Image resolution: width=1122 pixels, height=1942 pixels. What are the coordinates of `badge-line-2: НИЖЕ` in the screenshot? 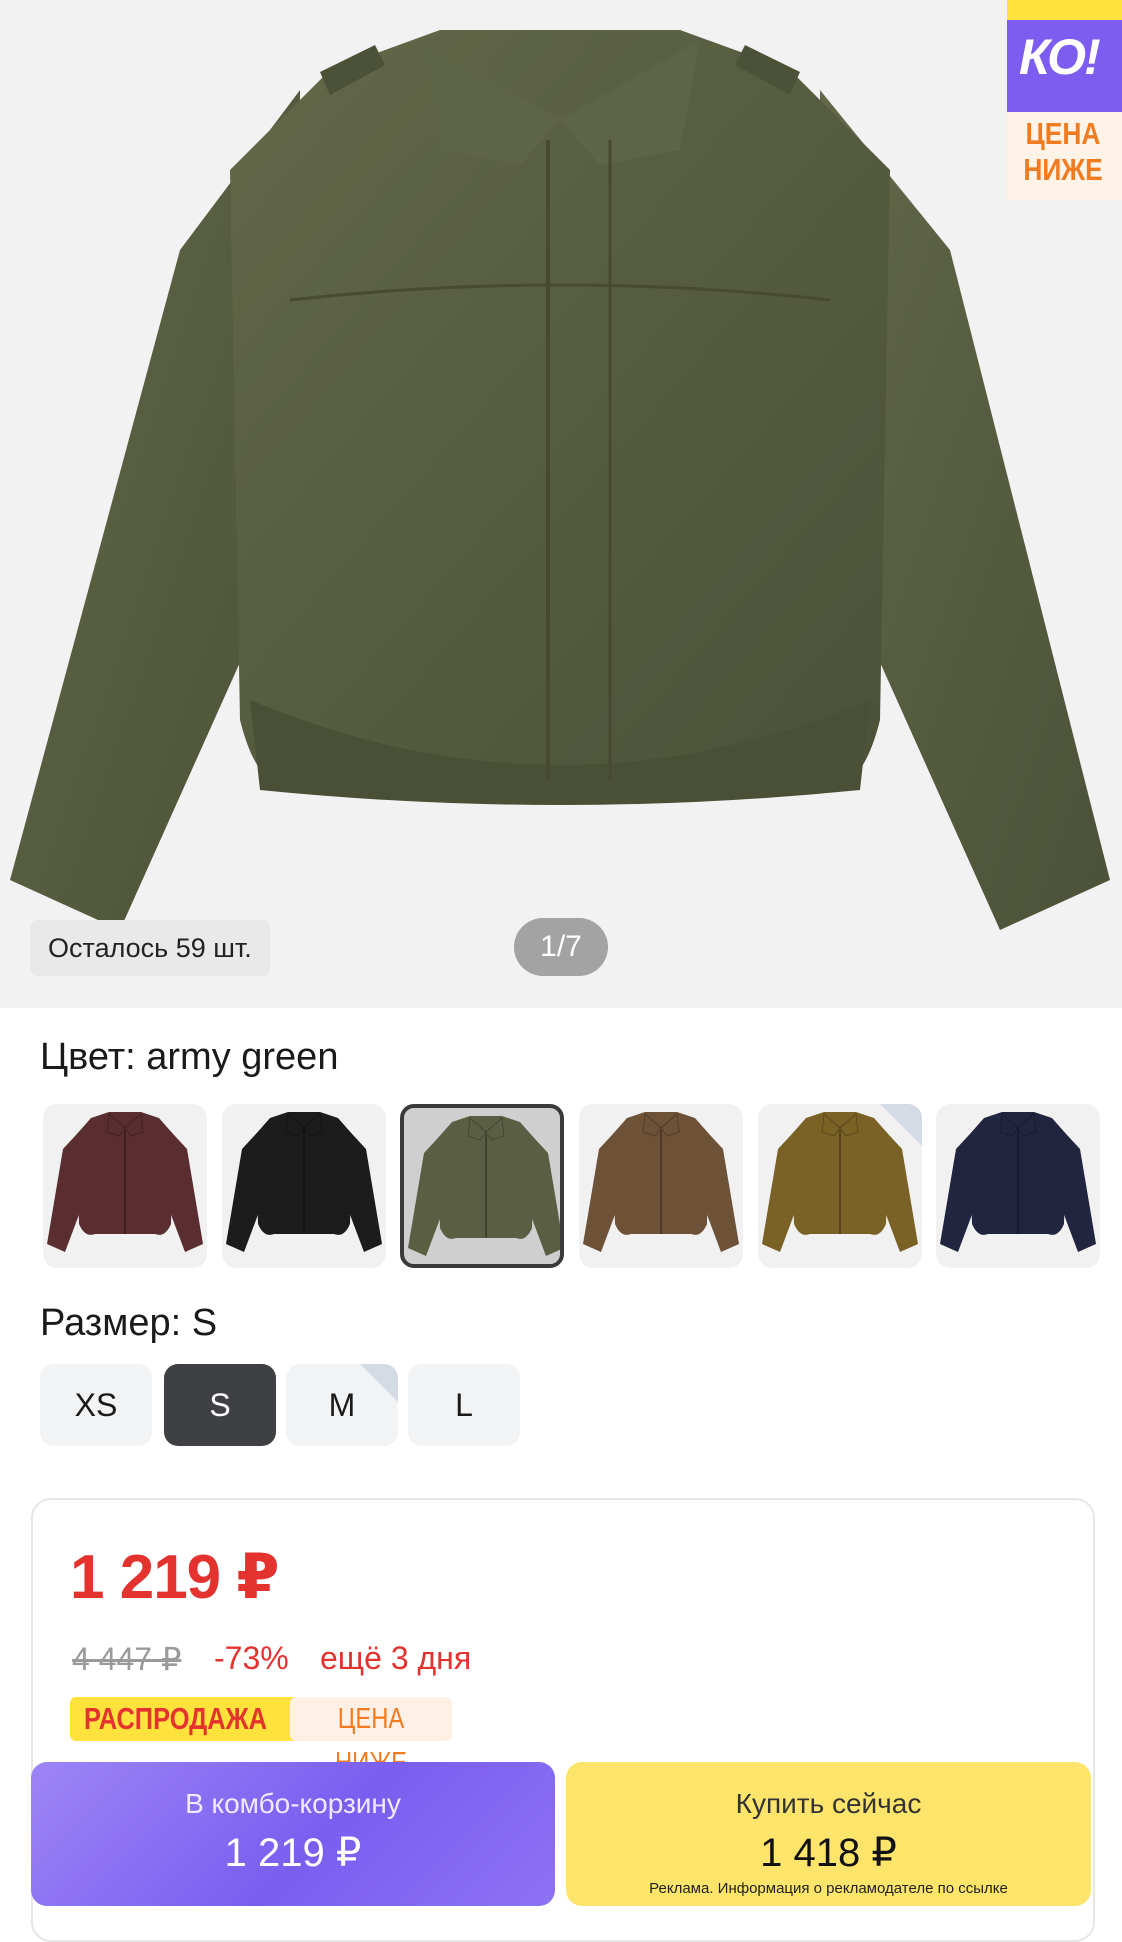 It's located at (1063, 169).